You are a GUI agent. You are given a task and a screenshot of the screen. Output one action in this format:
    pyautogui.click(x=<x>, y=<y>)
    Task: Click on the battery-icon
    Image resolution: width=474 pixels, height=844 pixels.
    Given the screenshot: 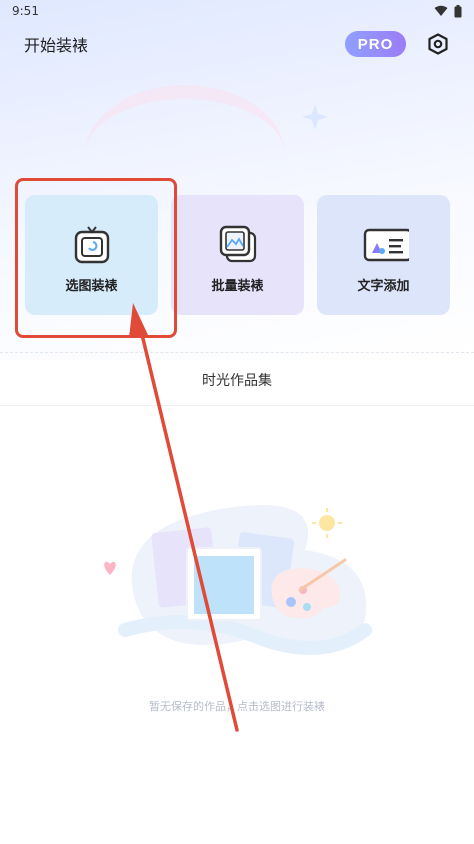 What is the action you would take?
    pyautogui.click(x=458, y=10)
    